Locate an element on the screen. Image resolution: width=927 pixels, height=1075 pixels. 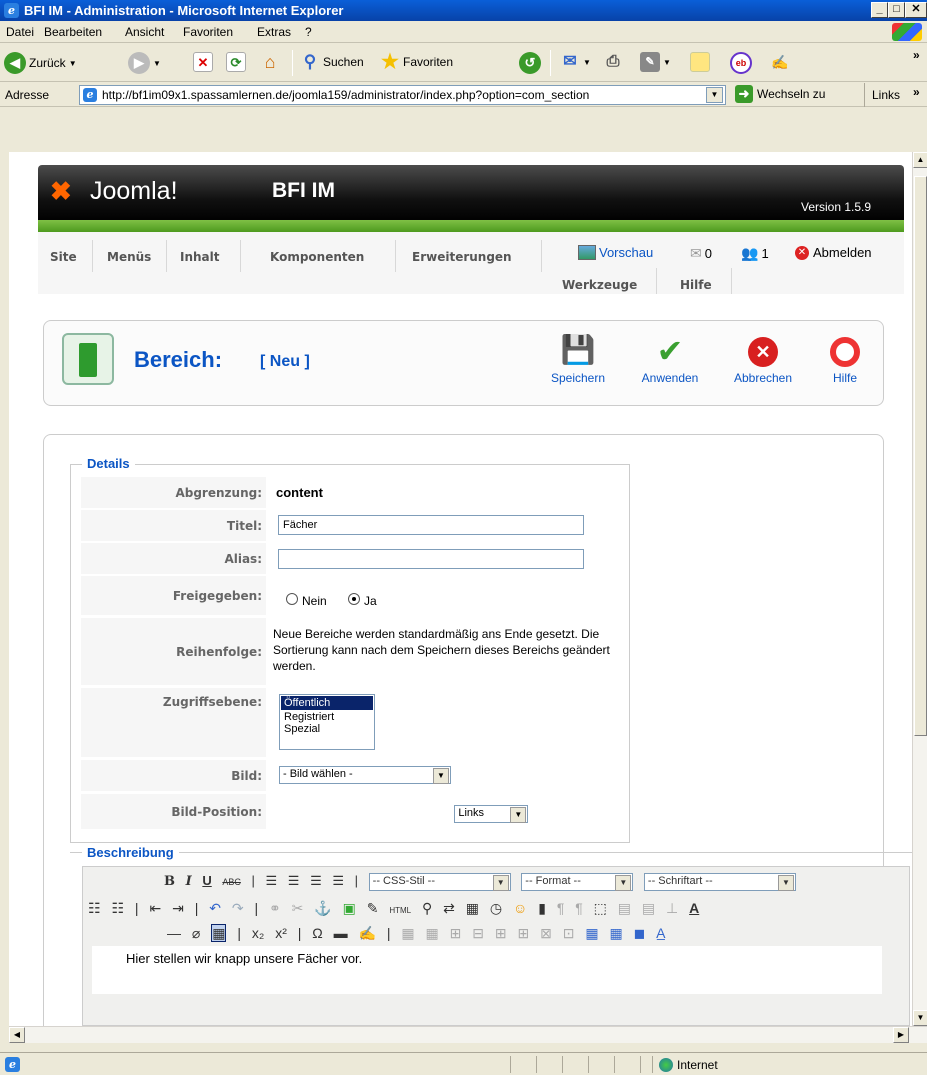
find-icon: ⚲ is located at coordinates (427, 908).